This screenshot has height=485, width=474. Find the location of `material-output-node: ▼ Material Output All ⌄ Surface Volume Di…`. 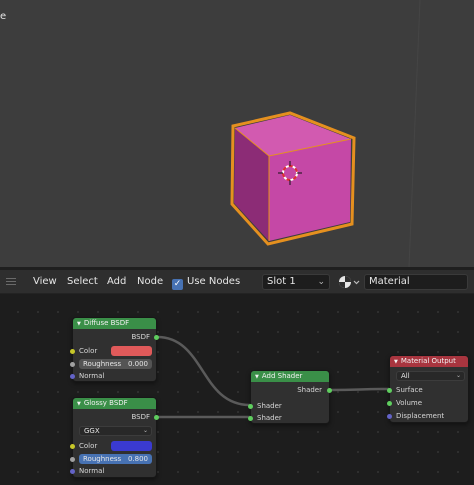

material-output-node: ▼ Material Output All ⌄ Surface Volume Di… is located at coordinates (428, 389).